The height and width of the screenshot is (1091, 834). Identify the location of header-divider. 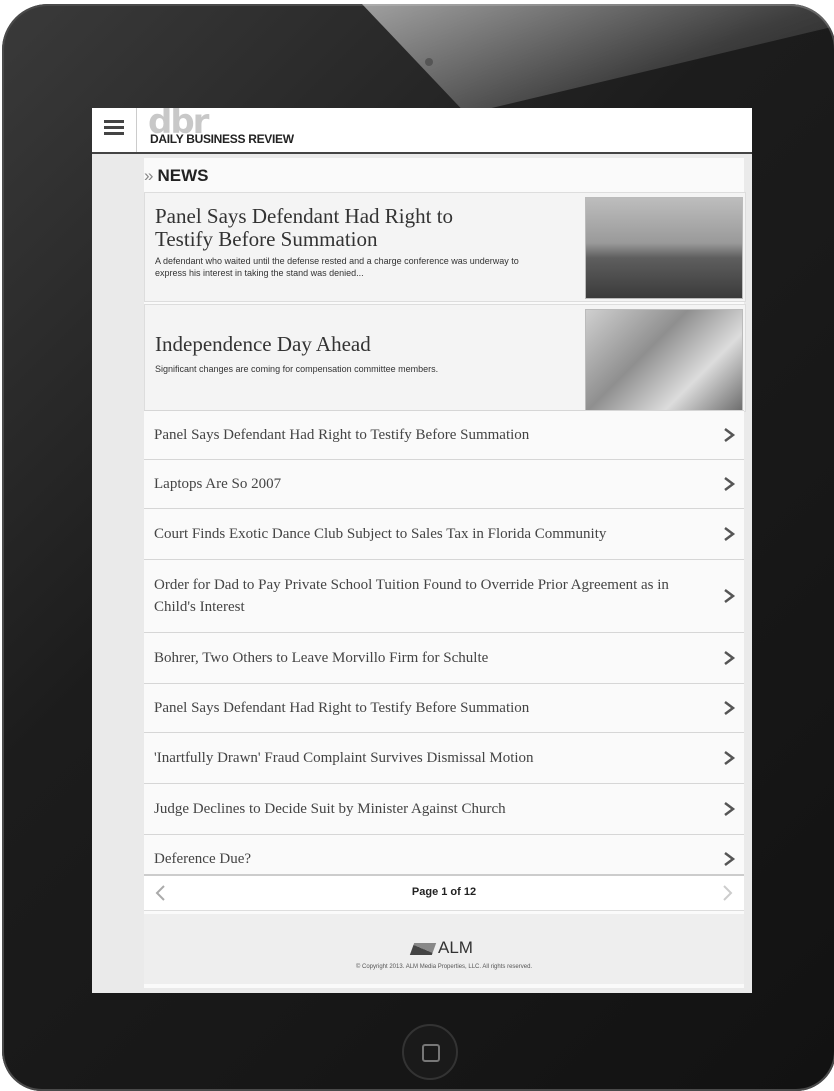
(136, 130).